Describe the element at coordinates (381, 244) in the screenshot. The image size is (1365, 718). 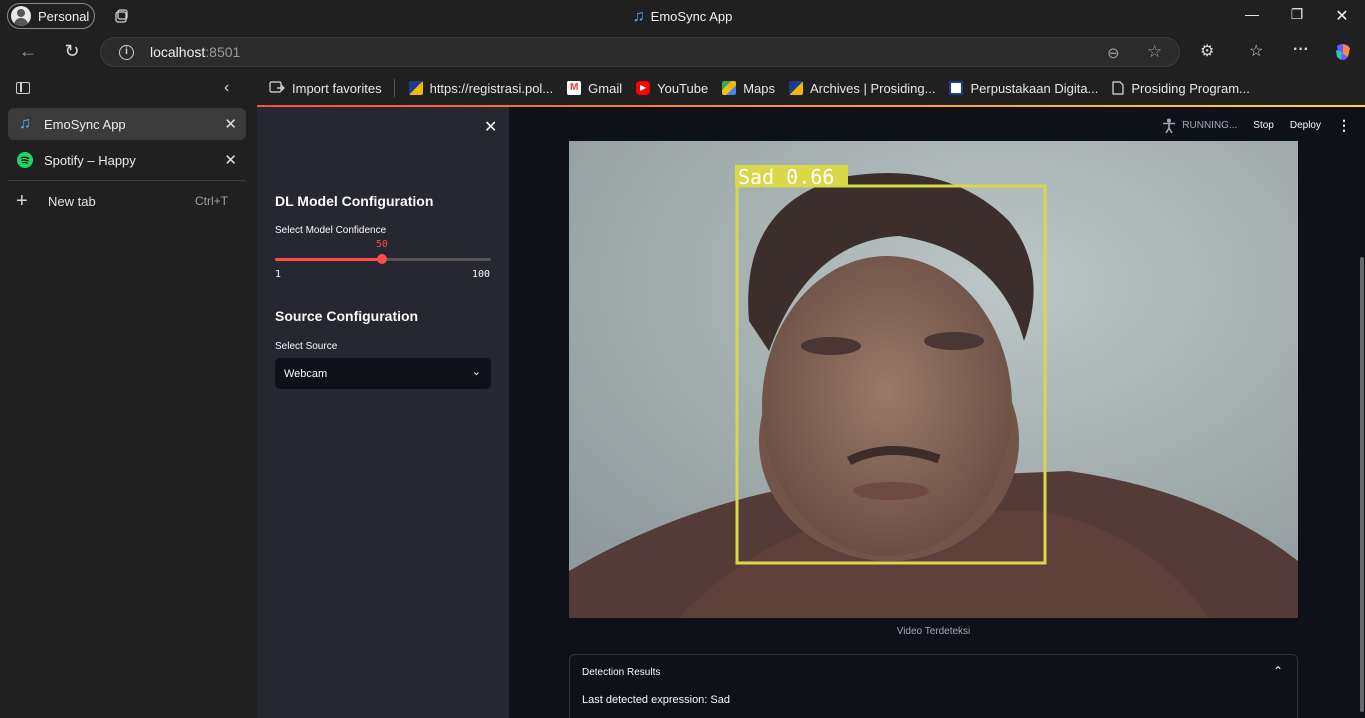
I see `slider-value: 50` at that location.